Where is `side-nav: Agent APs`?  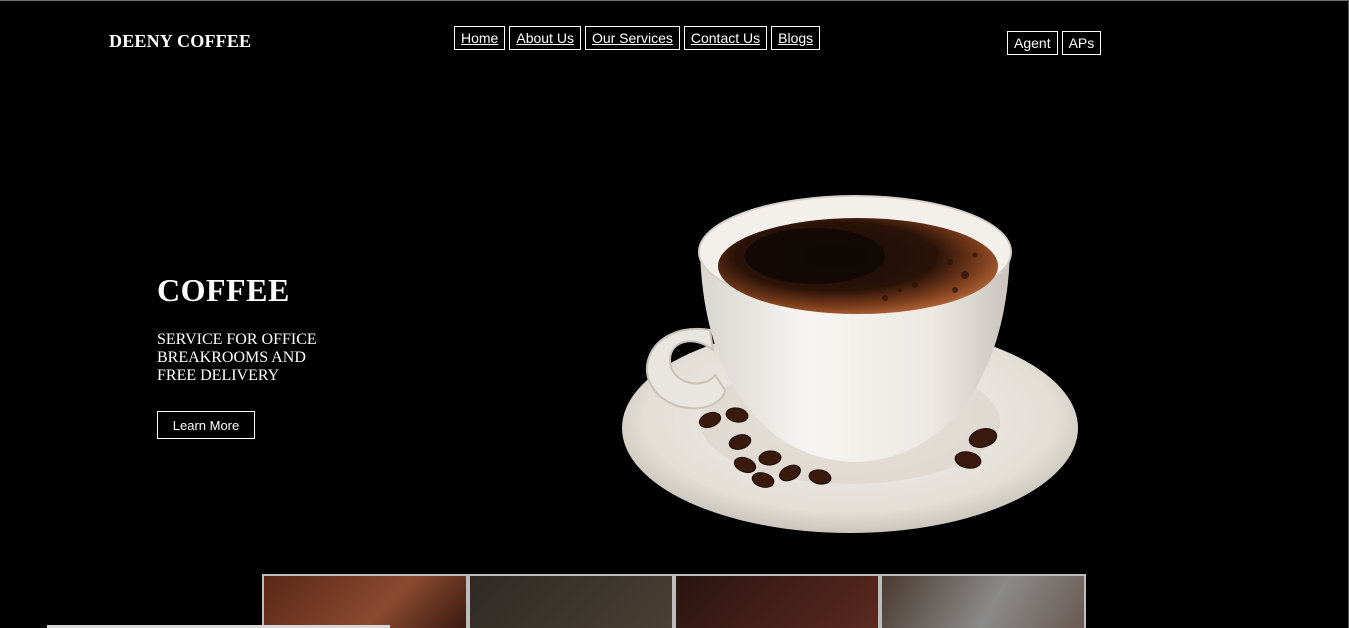 side-nav: Agent APs is located at coordinates (1054, 43).